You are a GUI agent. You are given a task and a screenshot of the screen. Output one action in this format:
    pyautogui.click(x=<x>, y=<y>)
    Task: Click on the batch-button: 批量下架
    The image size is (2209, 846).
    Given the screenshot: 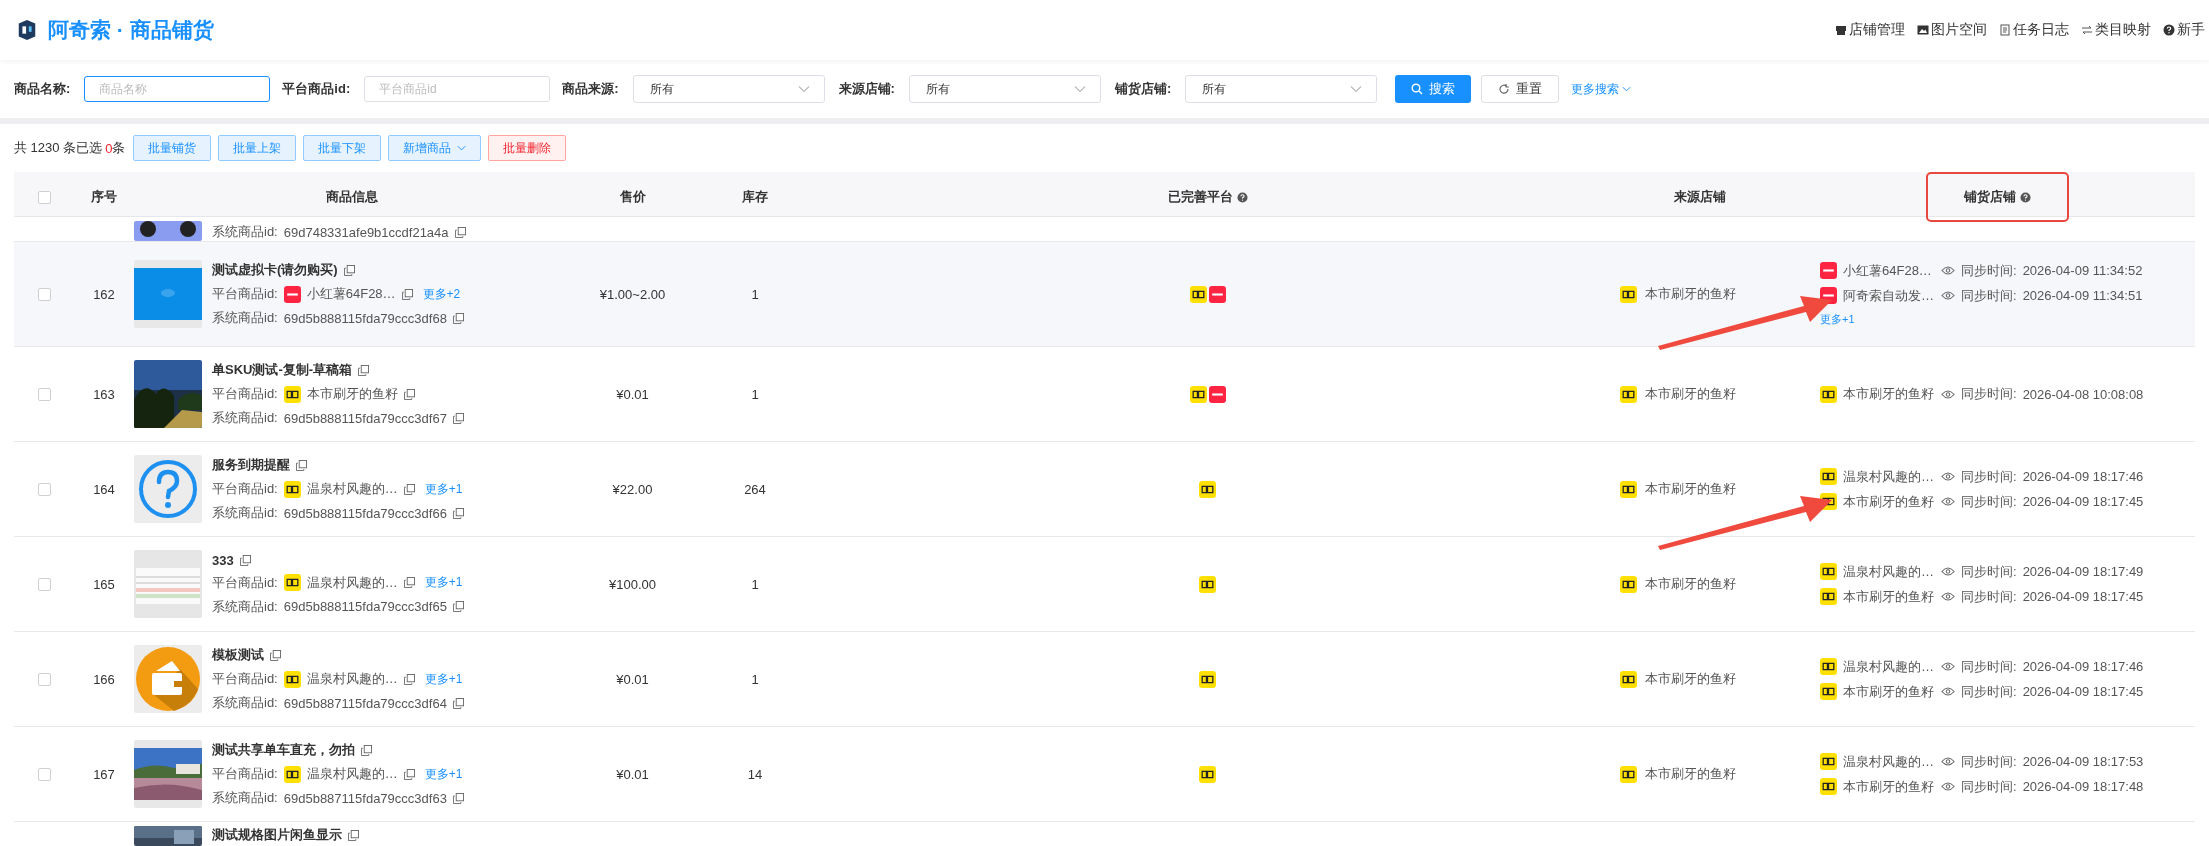 What is the action you would take?
    pyautogui.click(x=342, y=148)
    